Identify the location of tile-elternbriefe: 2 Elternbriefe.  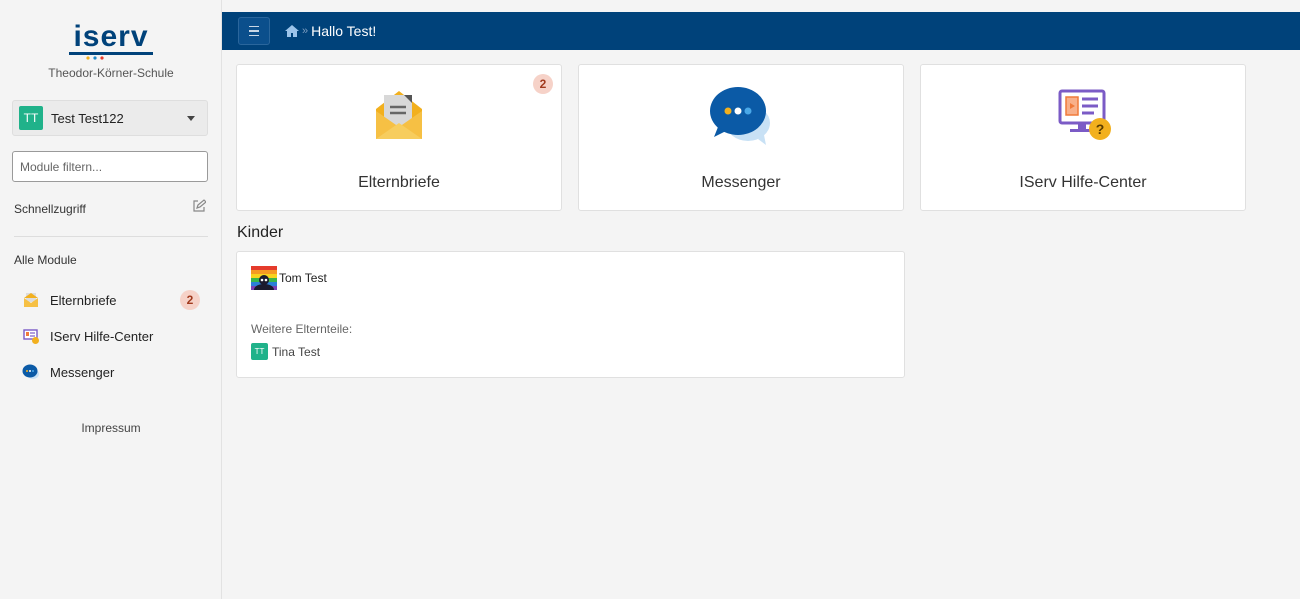
(399, 137).